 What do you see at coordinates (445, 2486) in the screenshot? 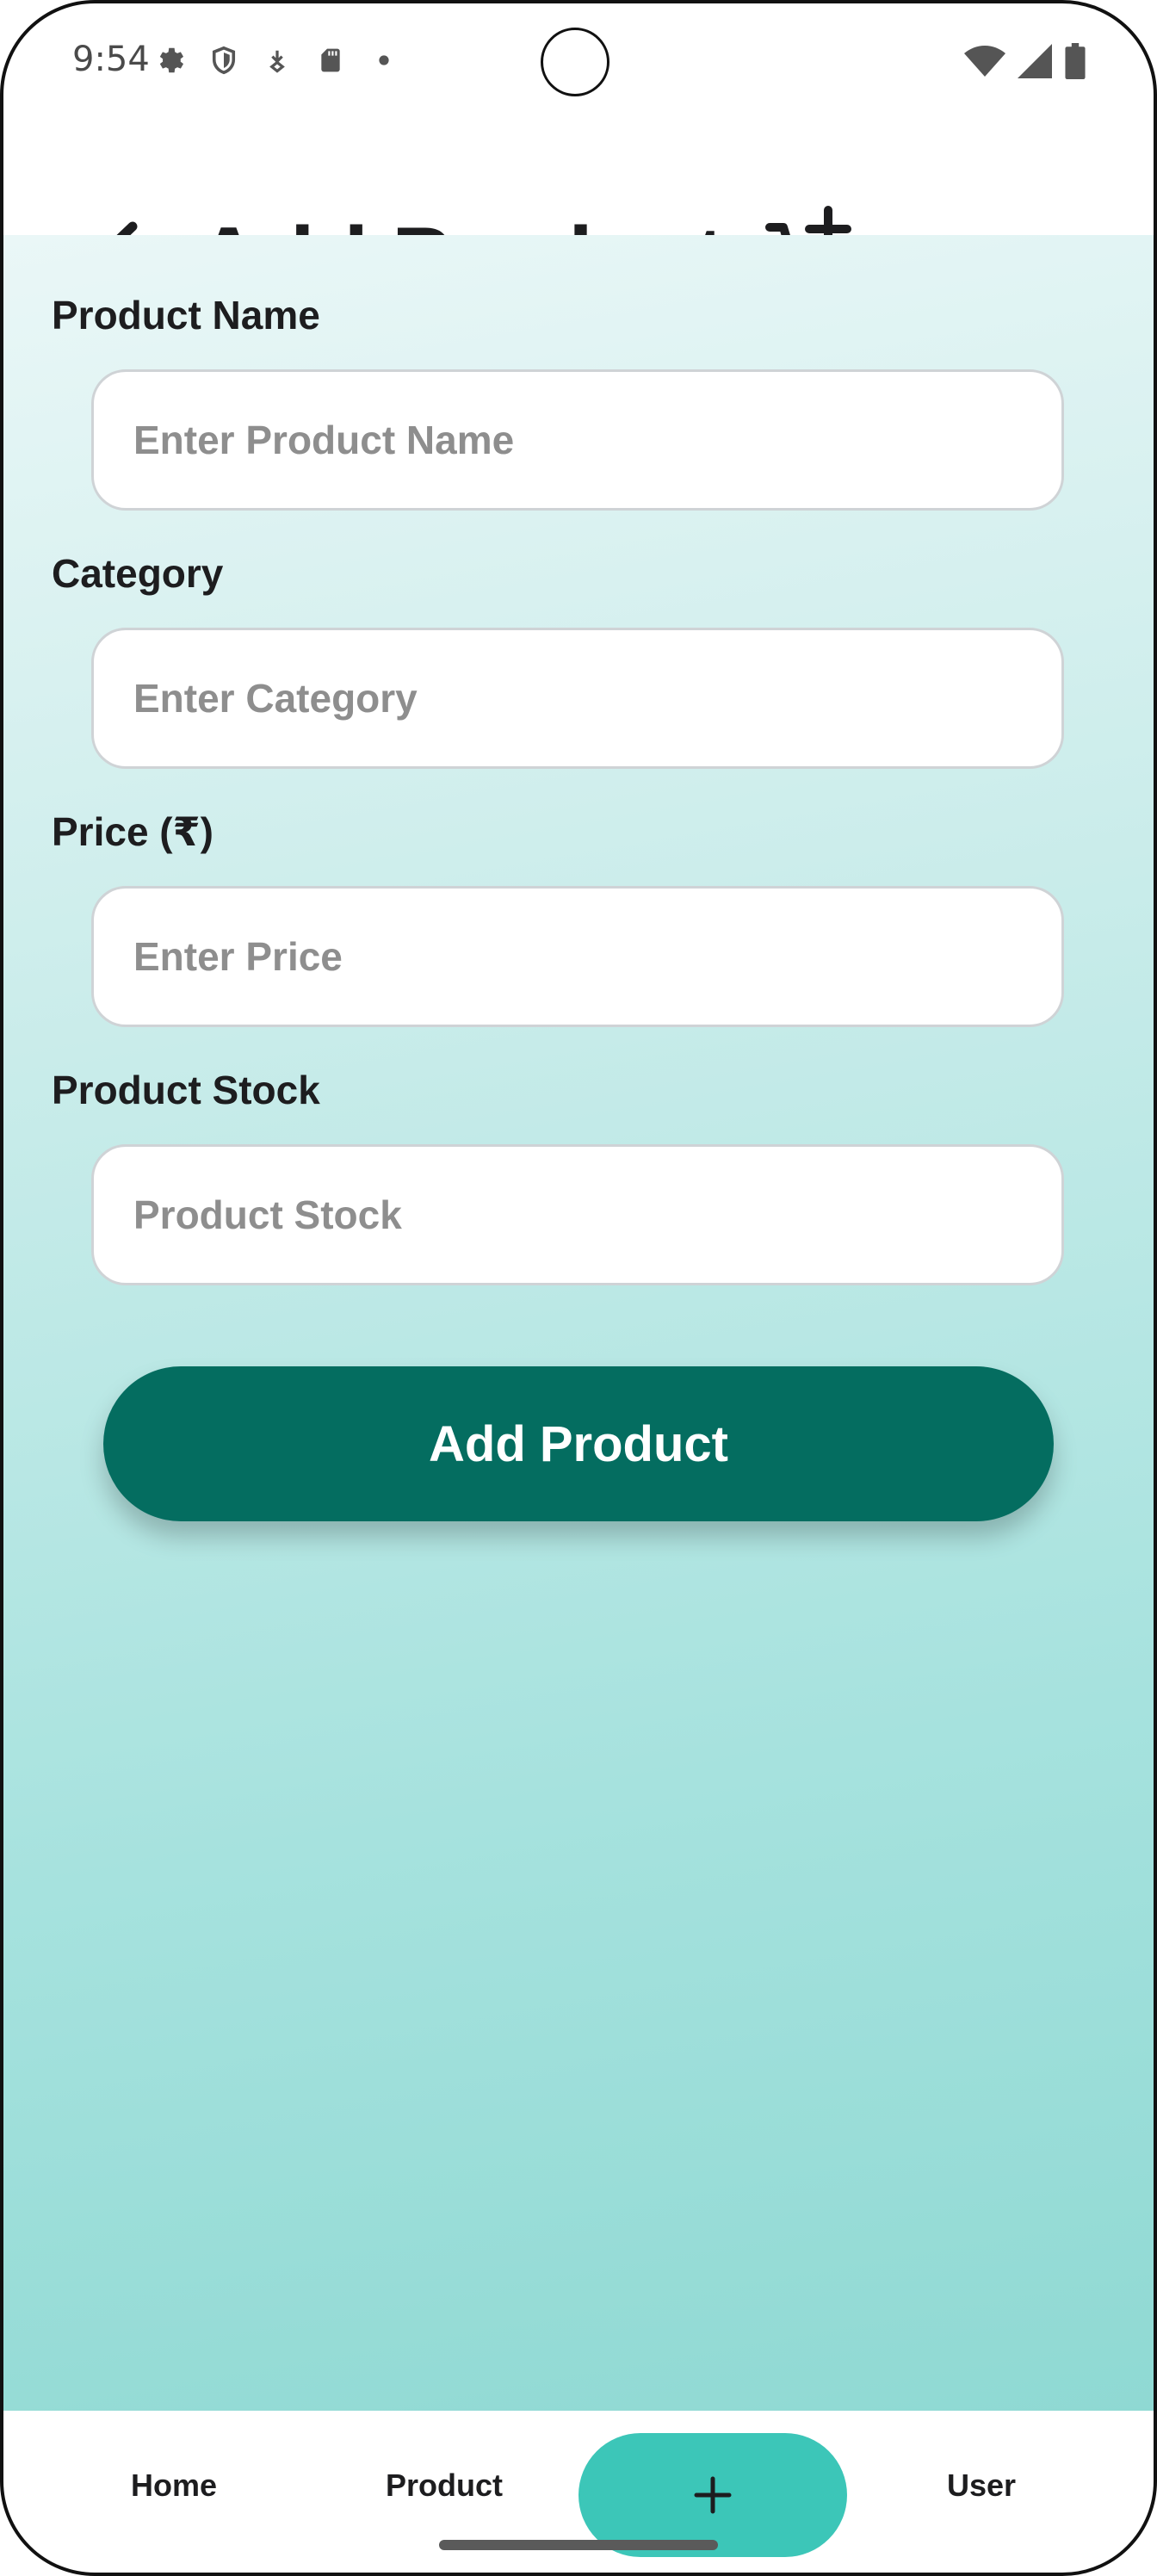
I see `nav-item-product: Product` at bounding box center [445, 2486].